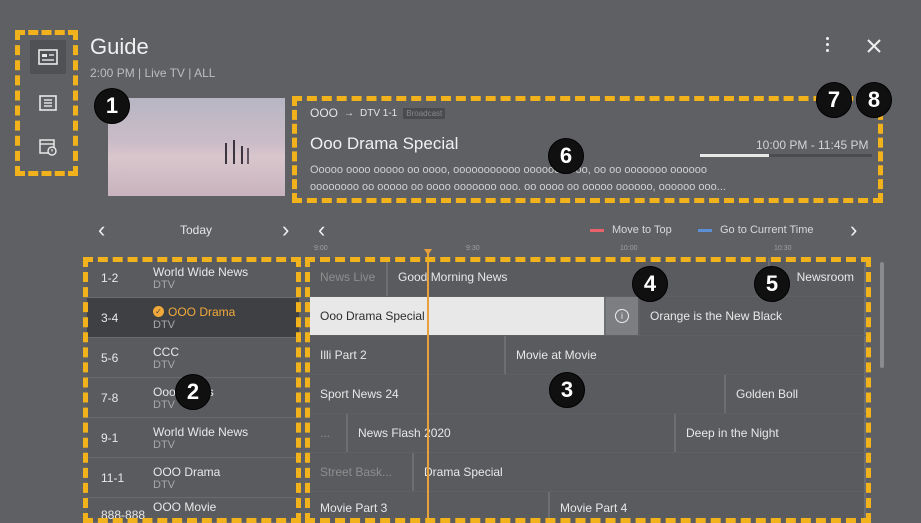 The height and width of the screenshot is (523, 921). What do you see at coordinates (734, 155) in the screenshot?
I see `program-progress-fill` at bounding box center [734, 155].